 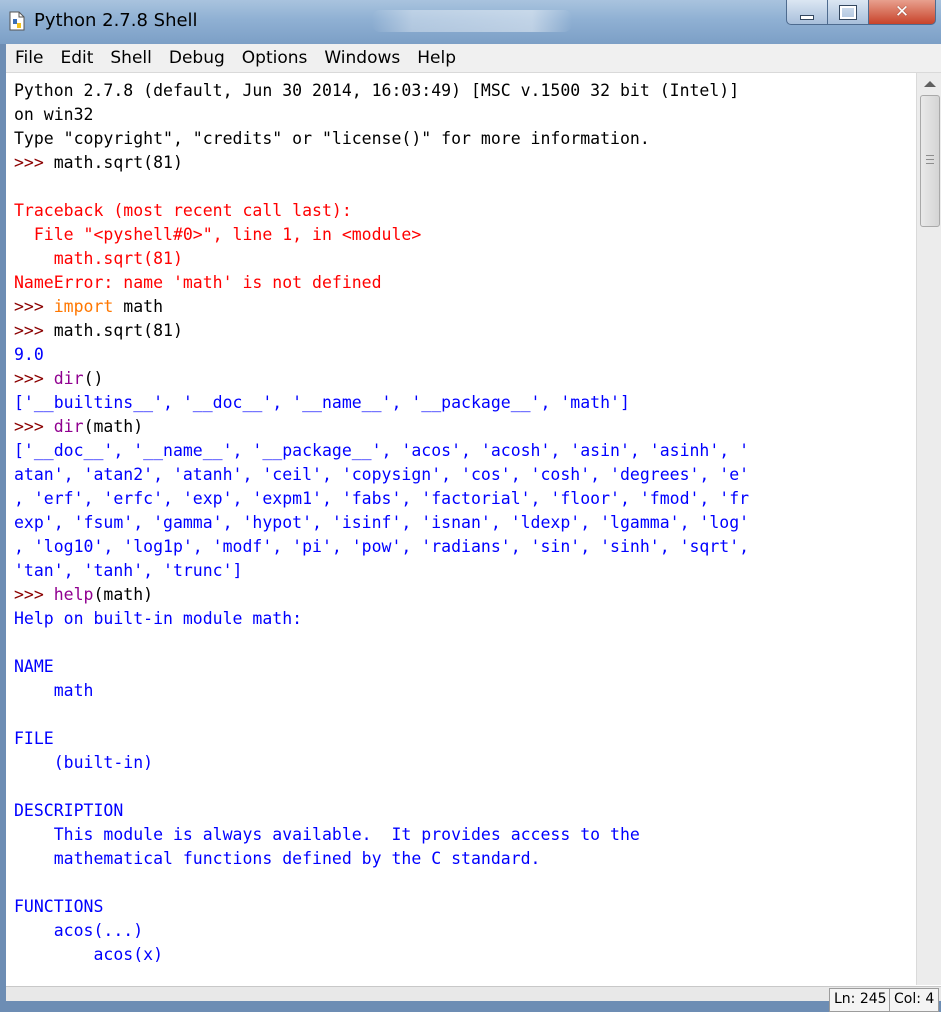 I want to click on shell-text: Traceback (most recent call last):, so click(x=183, y=210).